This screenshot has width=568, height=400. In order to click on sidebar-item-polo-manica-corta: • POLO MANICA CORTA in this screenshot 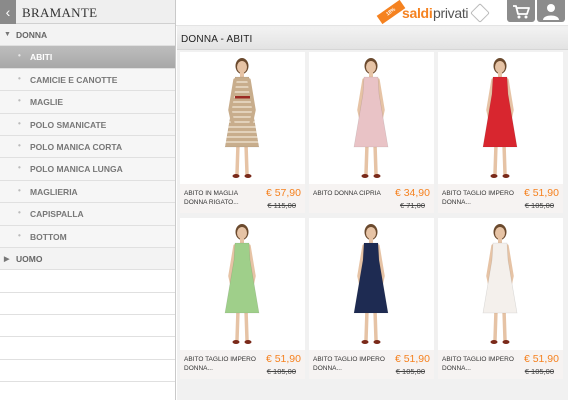, I will do `click(87, 147)`.